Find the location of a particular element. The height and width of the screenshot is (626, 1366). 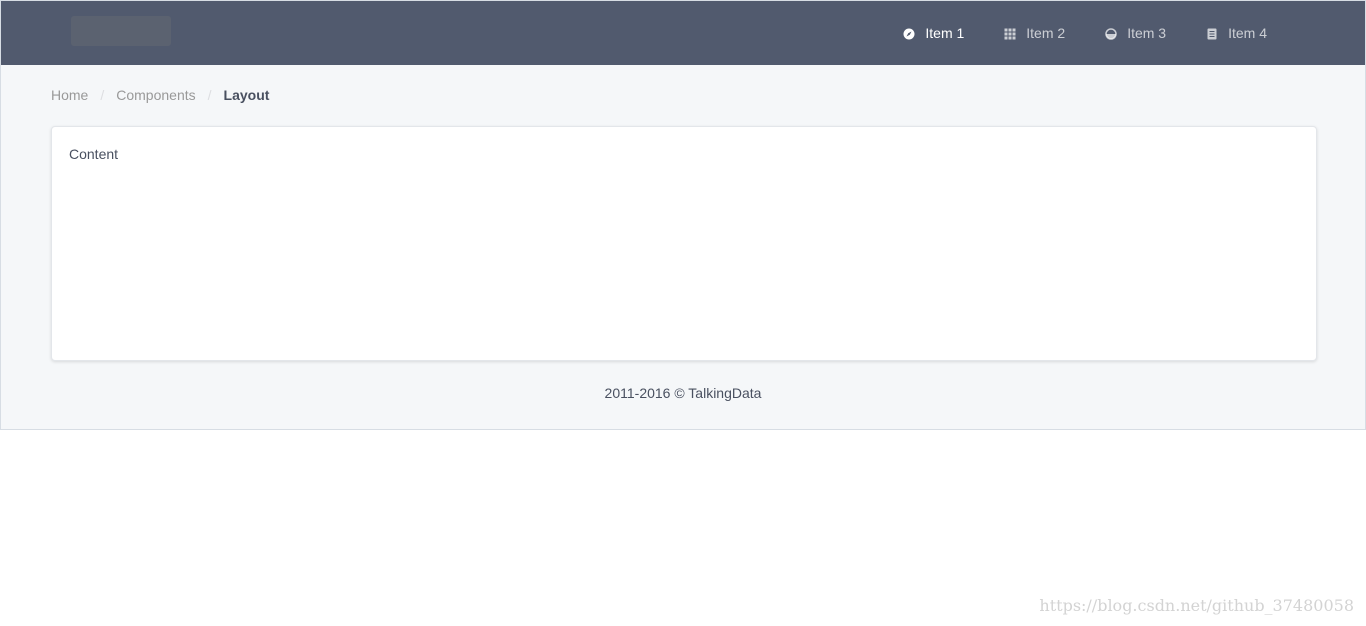

menu-item-label: Item 1 is located at coordinates (945, 33).